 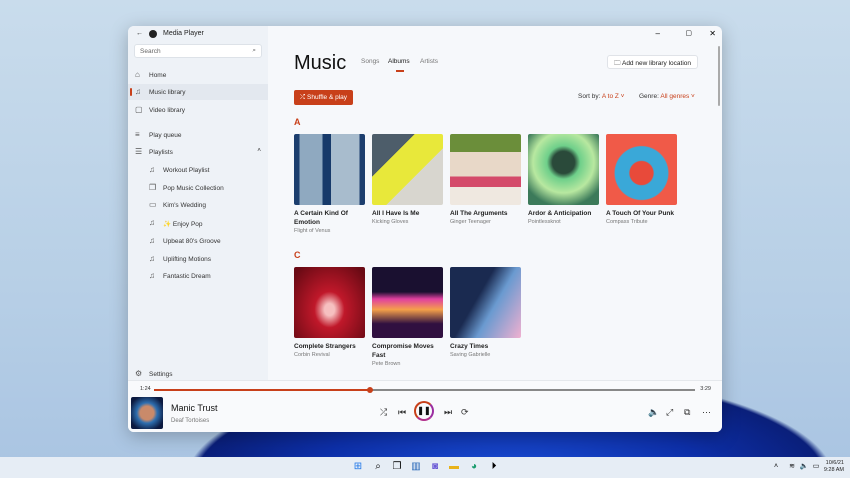 What do you see at coordinates (705, 389) in the screenshot?
I see `duration: 3:29` at bounding box center [705, 389].